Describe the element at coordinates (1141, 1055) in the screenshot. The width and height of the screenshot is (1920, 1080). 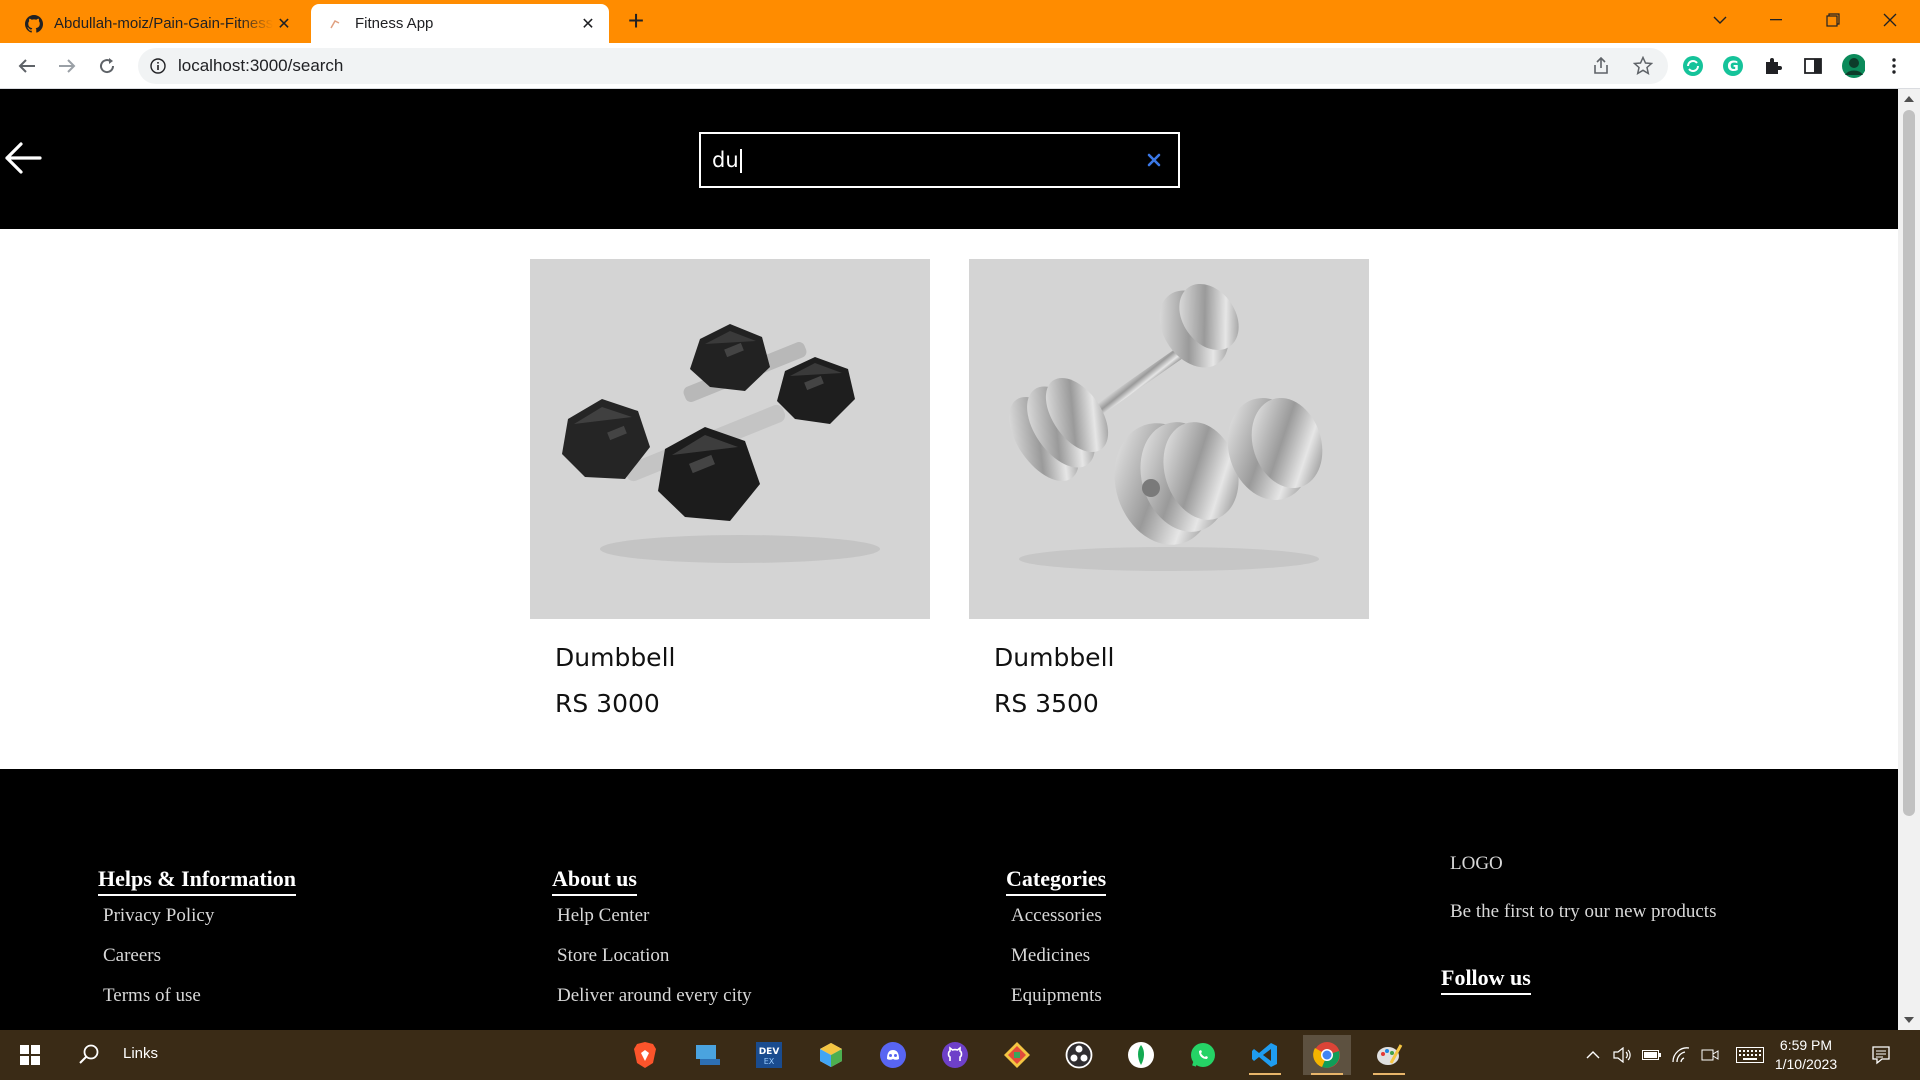
I see `mongodb-compass-icon` at that location.